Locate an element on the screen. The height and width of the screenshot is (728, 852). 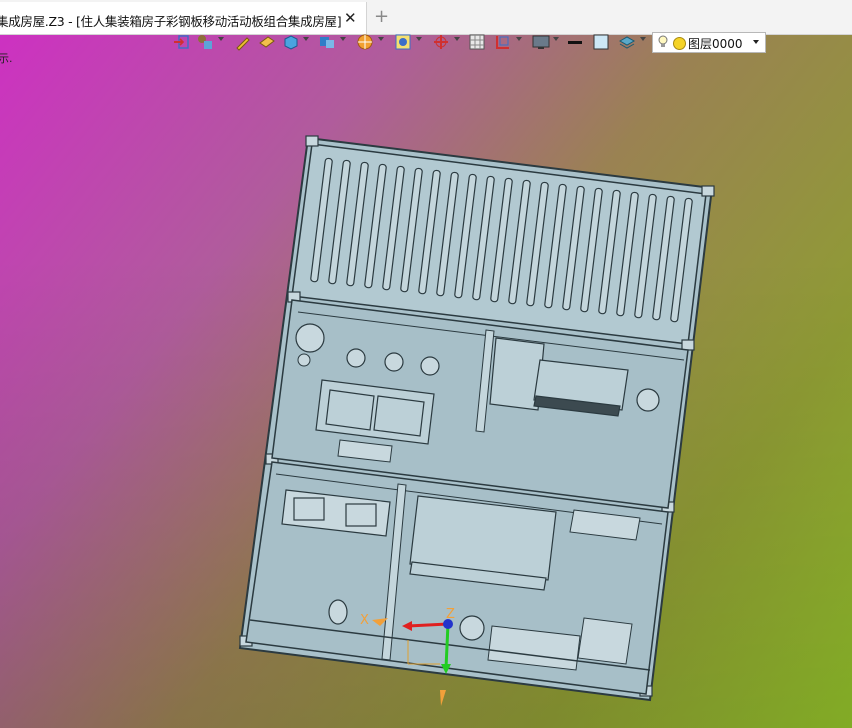
x-axis-label: X is located at coordinates (364, 620).